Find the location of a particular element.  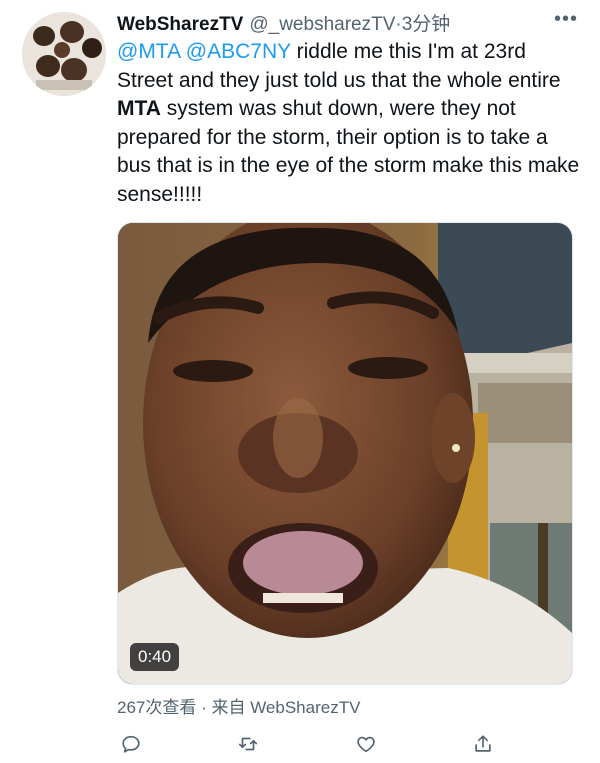

tweet-header: WebSharezTV @_websharezTV · 3分钟 is located at coordinates (343, 24).